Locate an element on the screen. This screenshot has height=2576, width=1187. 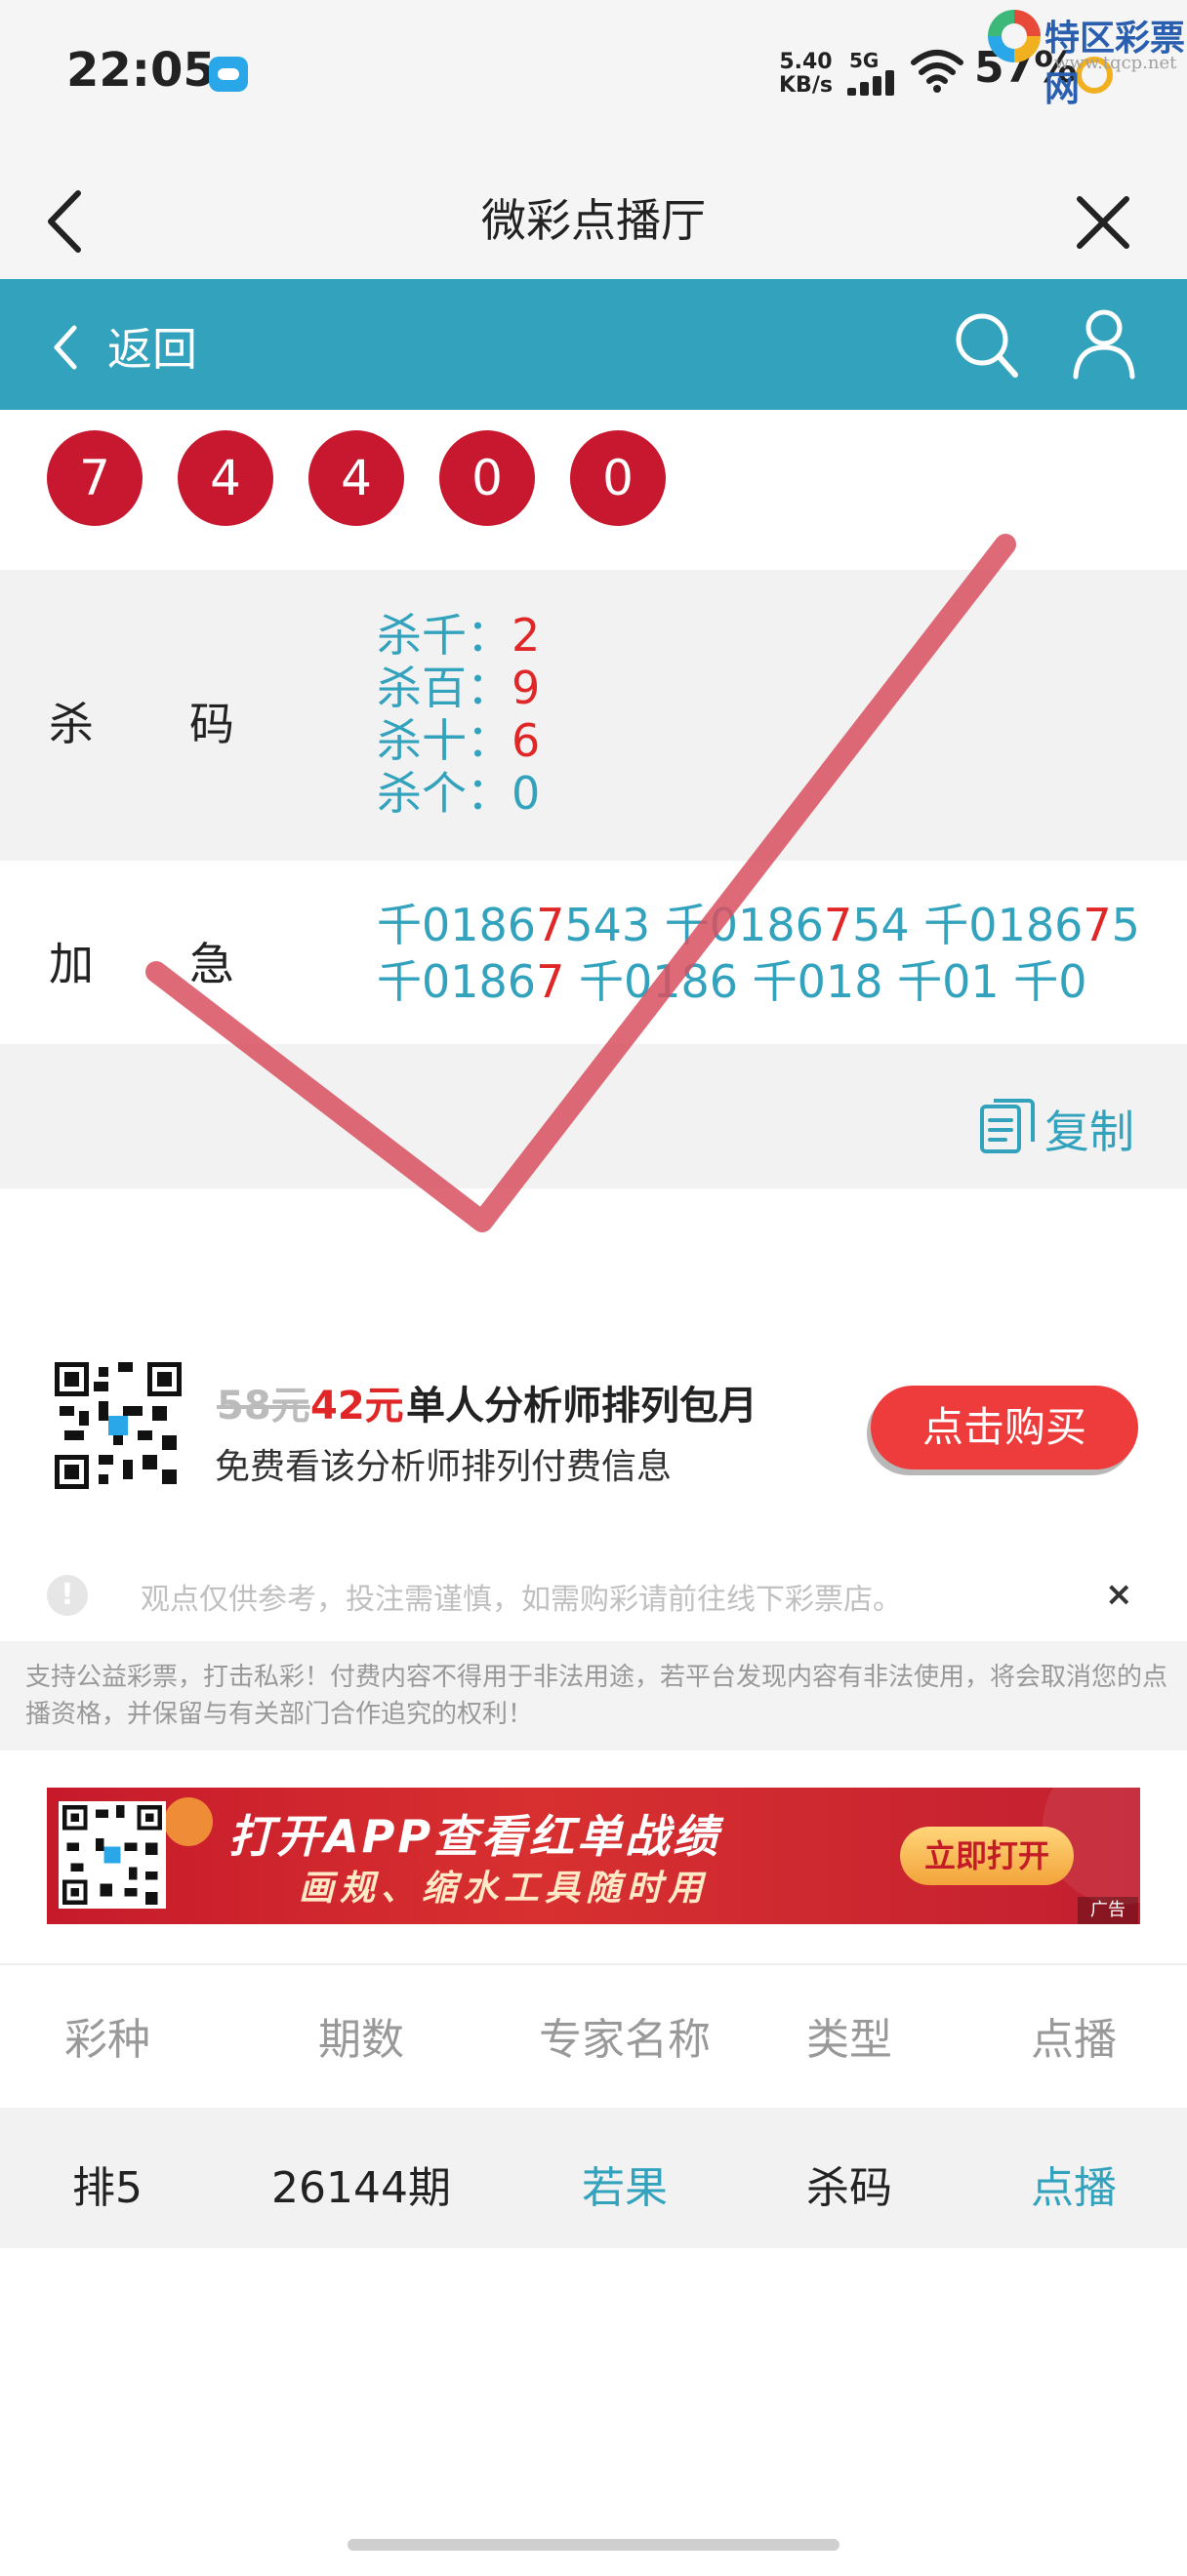
banner-title: 打开APP查看红单战绩 is located at coordinates (474, 1836).